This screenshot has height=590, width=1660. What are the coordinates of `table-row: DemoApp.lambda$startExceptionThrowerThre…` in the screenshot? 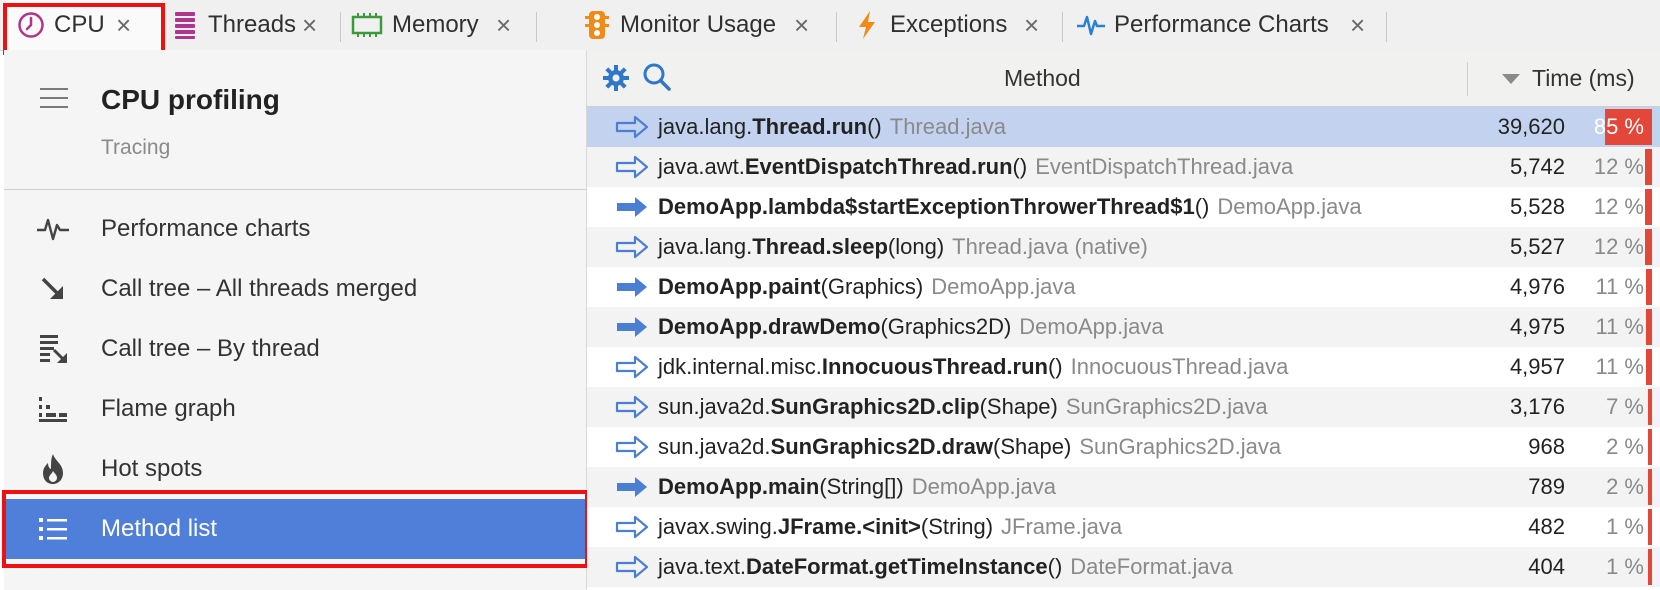 It's located at (1123, 207).